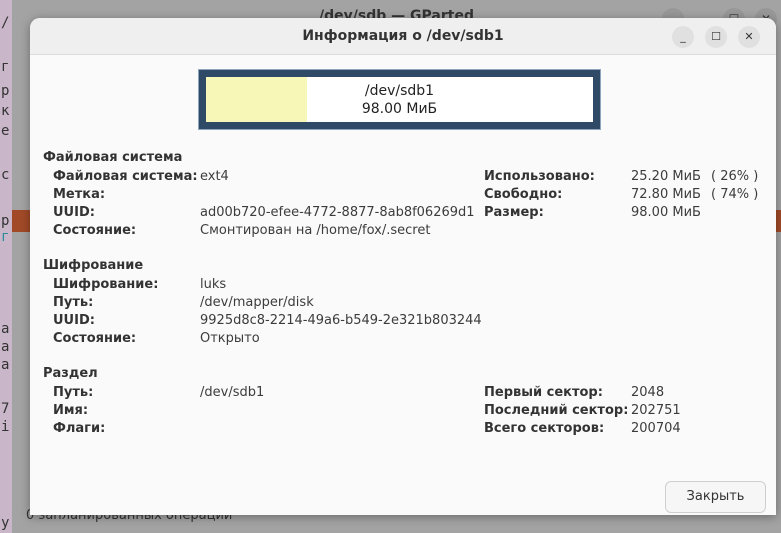 The width and height of the screenshot is (781, 533). Describe the element at coordinates (73, 392) in the screenshot. I see `partition-label: Путь:` at that location.